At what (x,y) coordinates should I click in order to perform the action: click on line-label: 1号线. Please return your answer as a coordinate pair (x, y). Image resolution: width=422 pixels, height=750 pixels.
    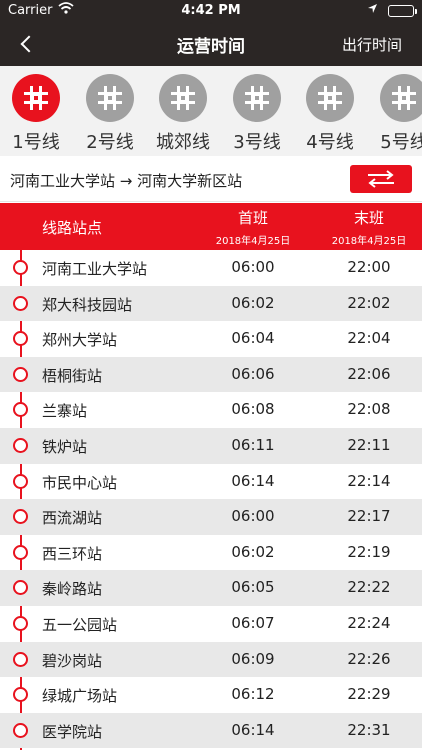
    Looking at the image, I should click on (36, 142).